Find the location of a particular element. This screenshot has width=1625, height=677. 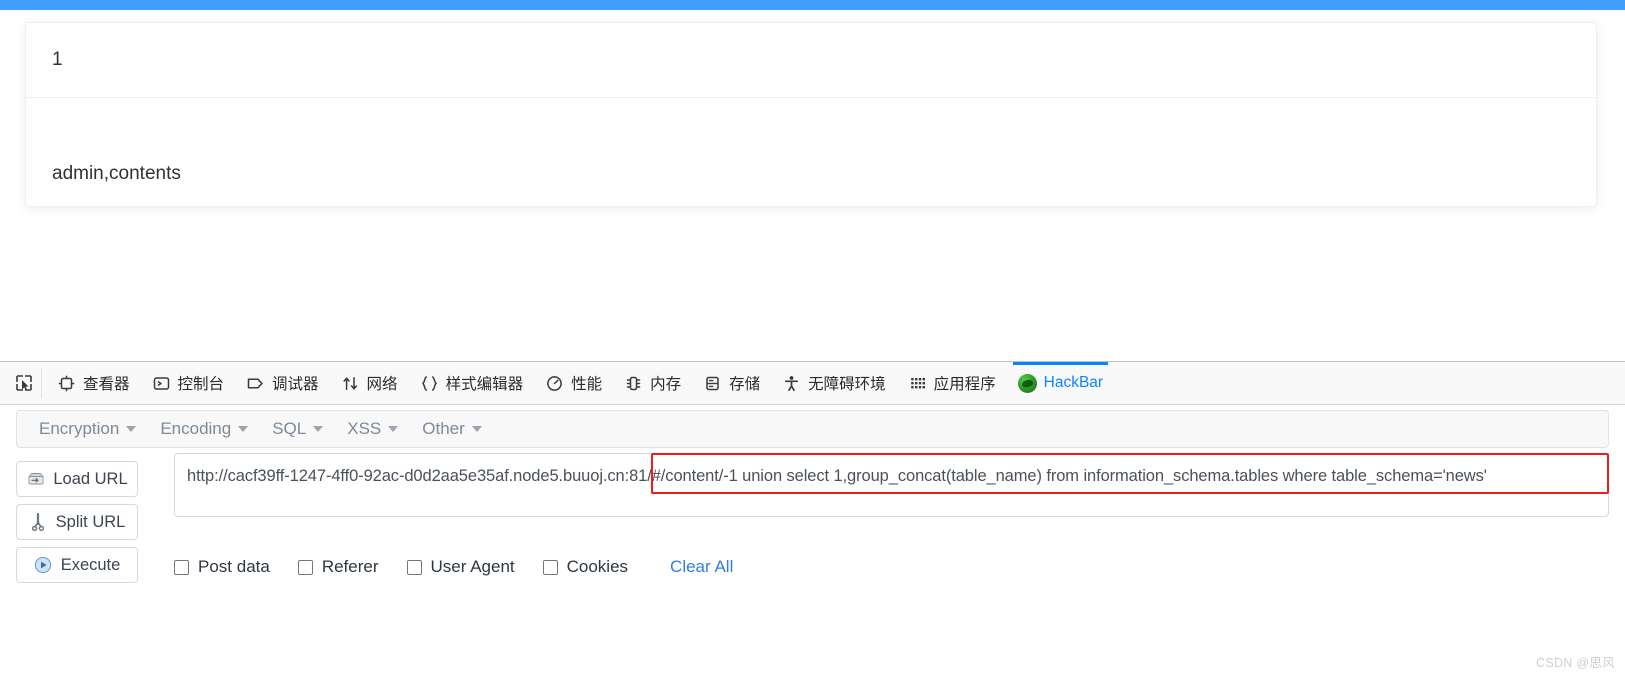

tab-application: 应用程序 is located at coordinates (952, 383).